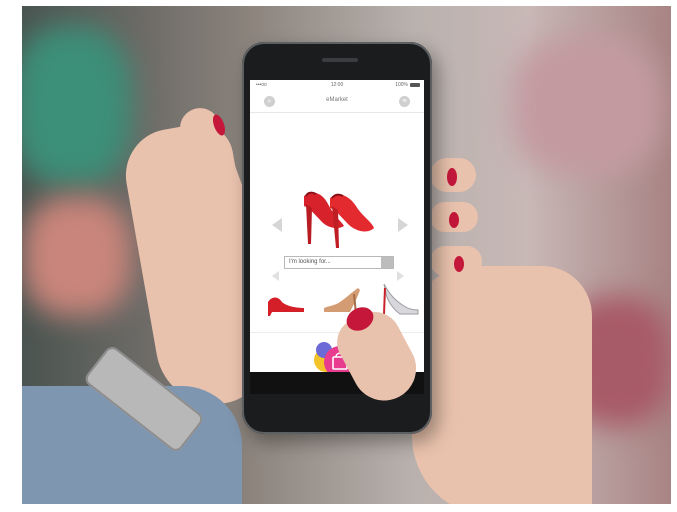  I want to click on thumbnail-silver-heel, so click(400, 298).